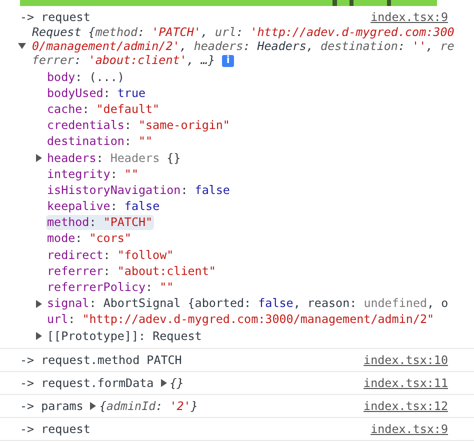 The height and width of the screenshot is (445, 474). Describe the element at coordinates (96, 93) in the screenshot. I see `property-line: bodyUsed: true` at that location.